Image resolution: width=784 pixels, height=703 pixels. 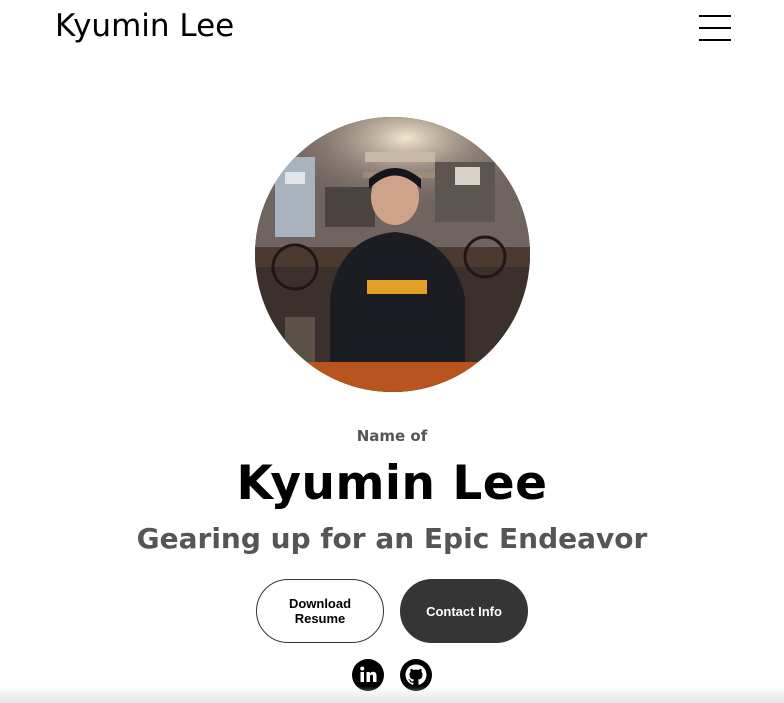 I want to click on profile-photo, so click(x=392, y=254).